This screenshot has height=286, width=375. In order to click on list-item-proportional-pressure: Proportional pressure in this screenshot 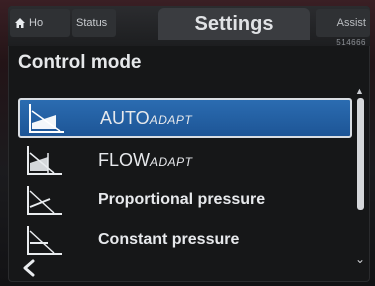, I will do `click(185, 200)`.